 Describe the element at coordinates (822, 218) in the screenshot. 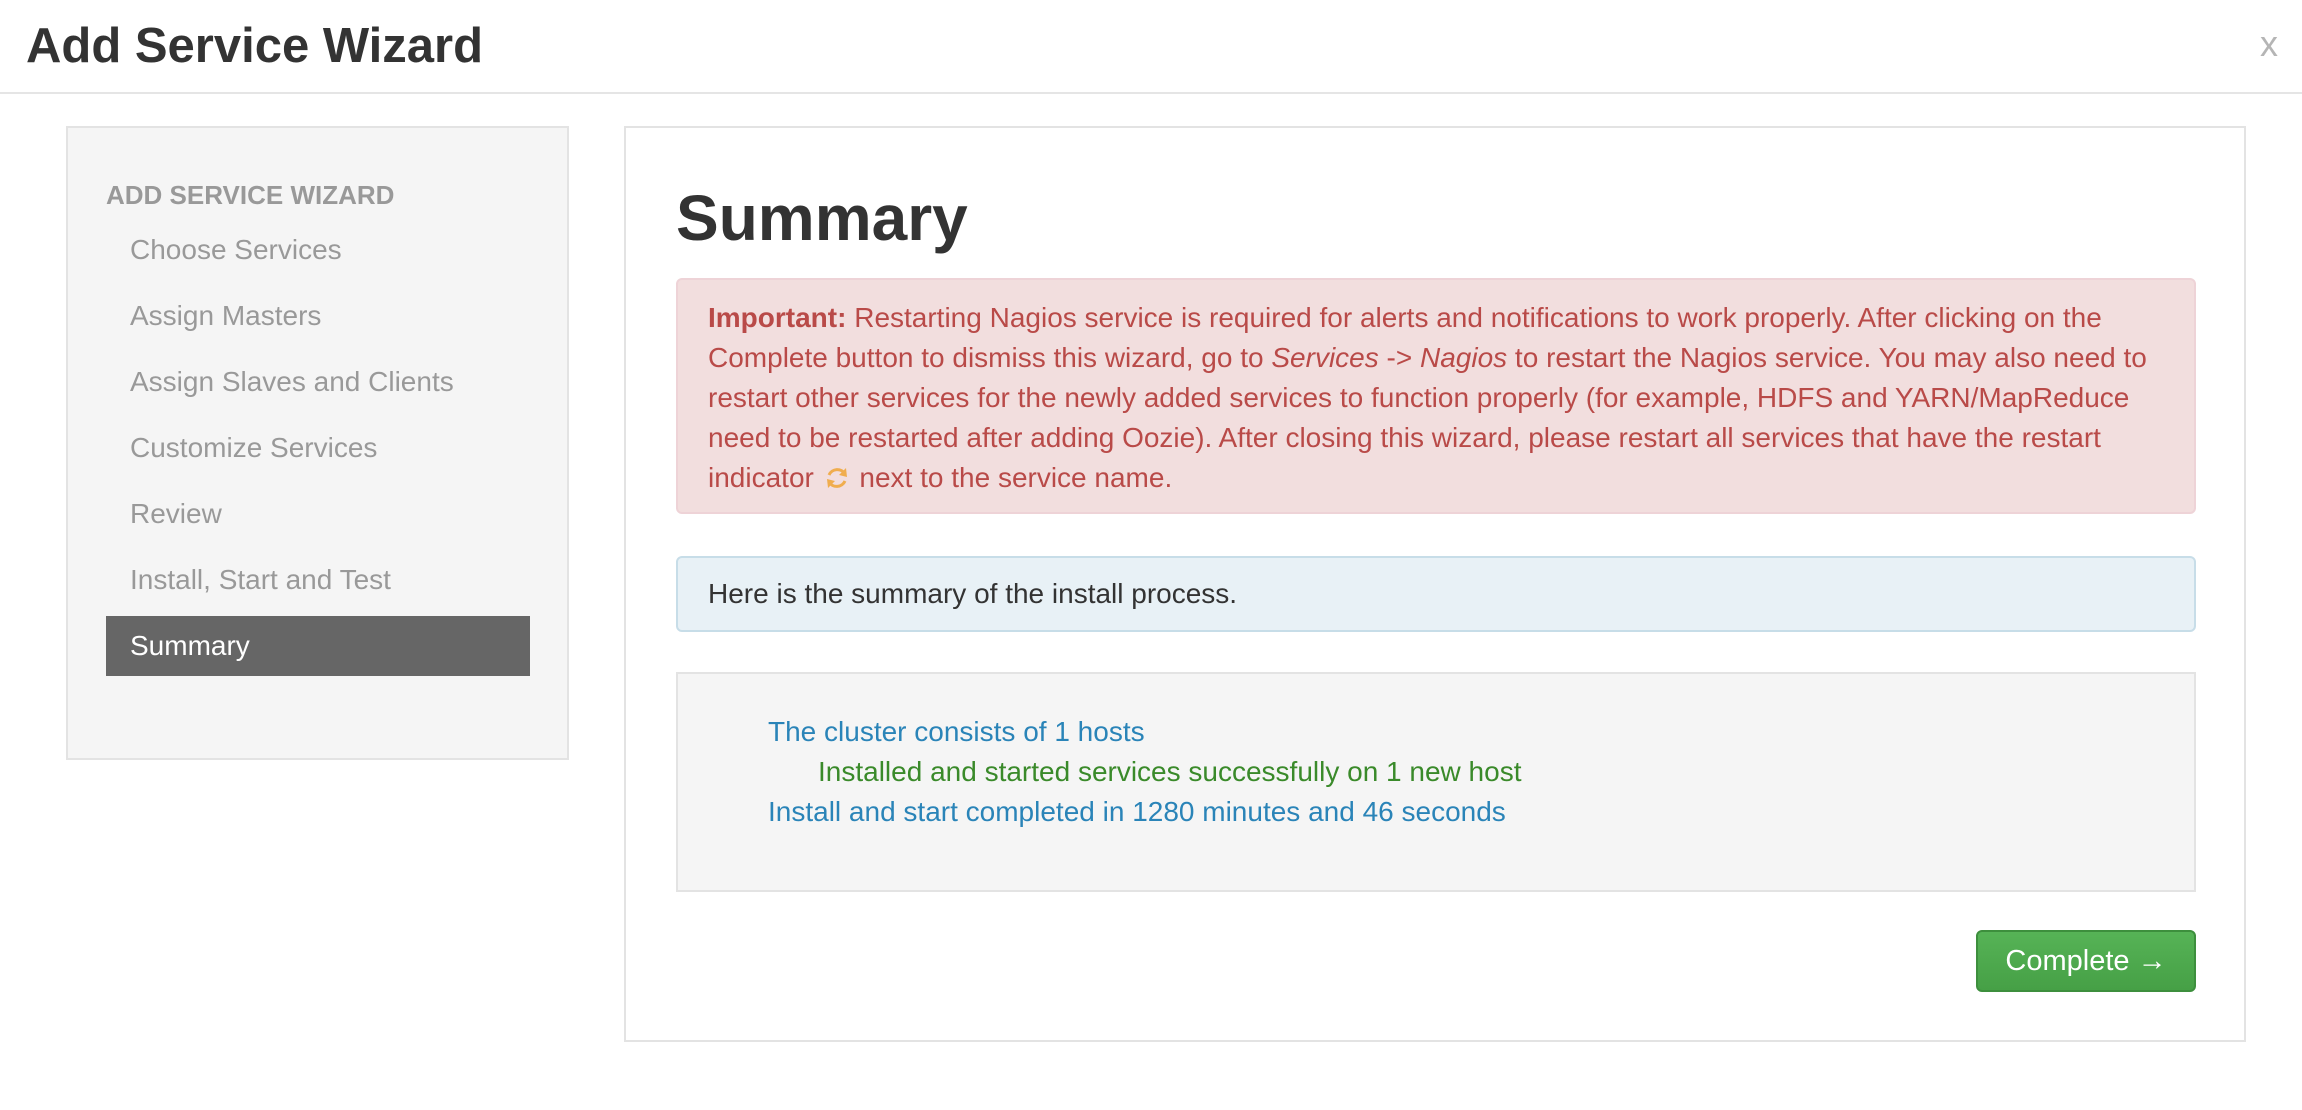

I see `page-title: Summary` at that location.